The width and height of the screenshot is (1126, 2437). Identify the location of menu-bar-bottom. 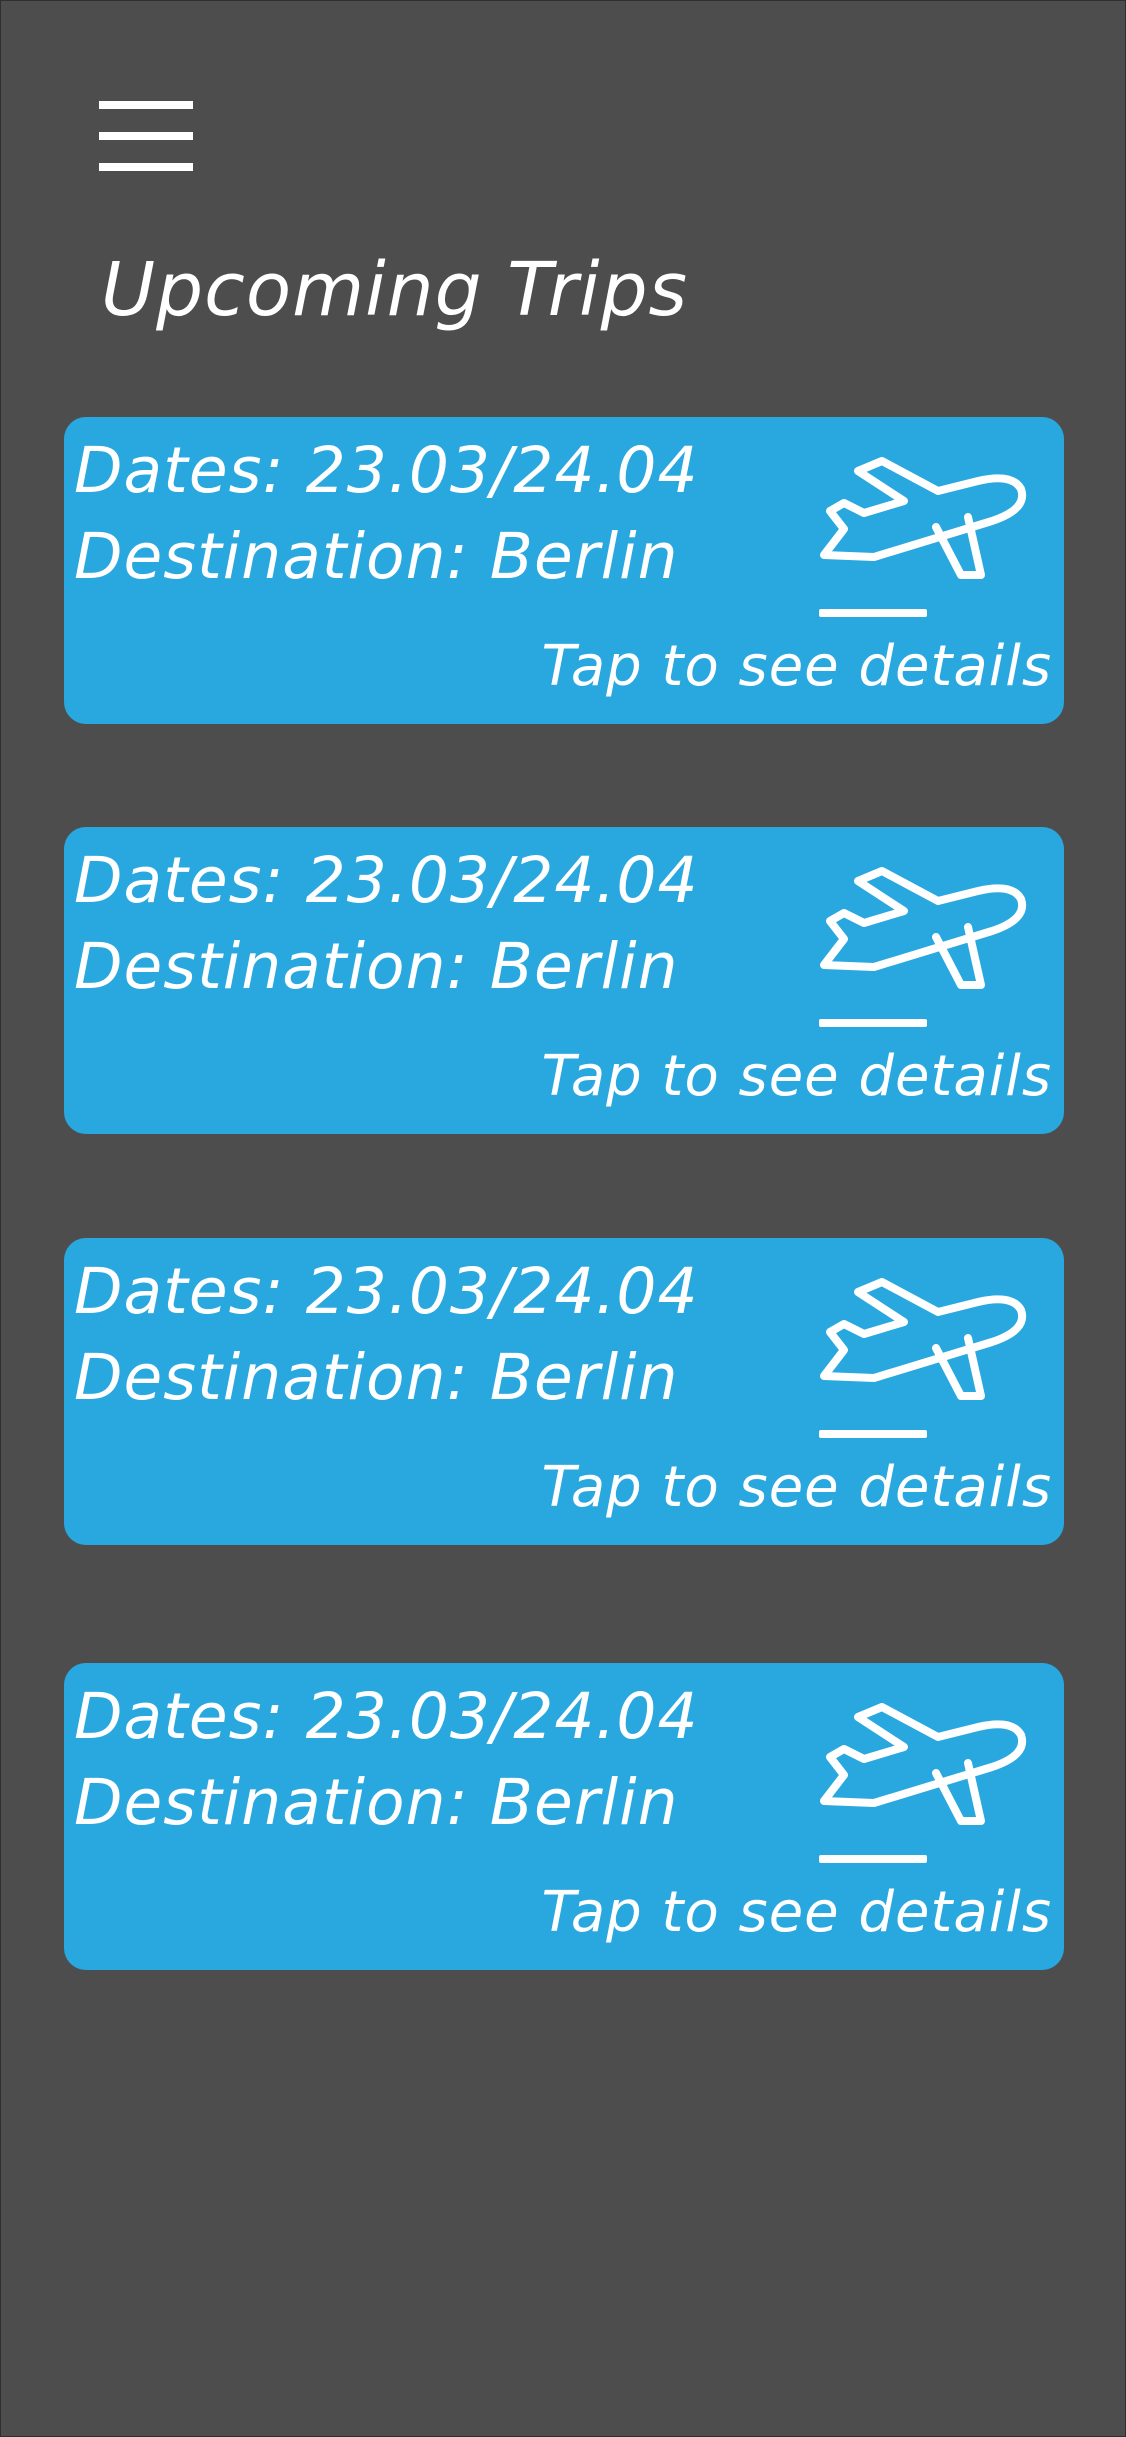
(146, 167).